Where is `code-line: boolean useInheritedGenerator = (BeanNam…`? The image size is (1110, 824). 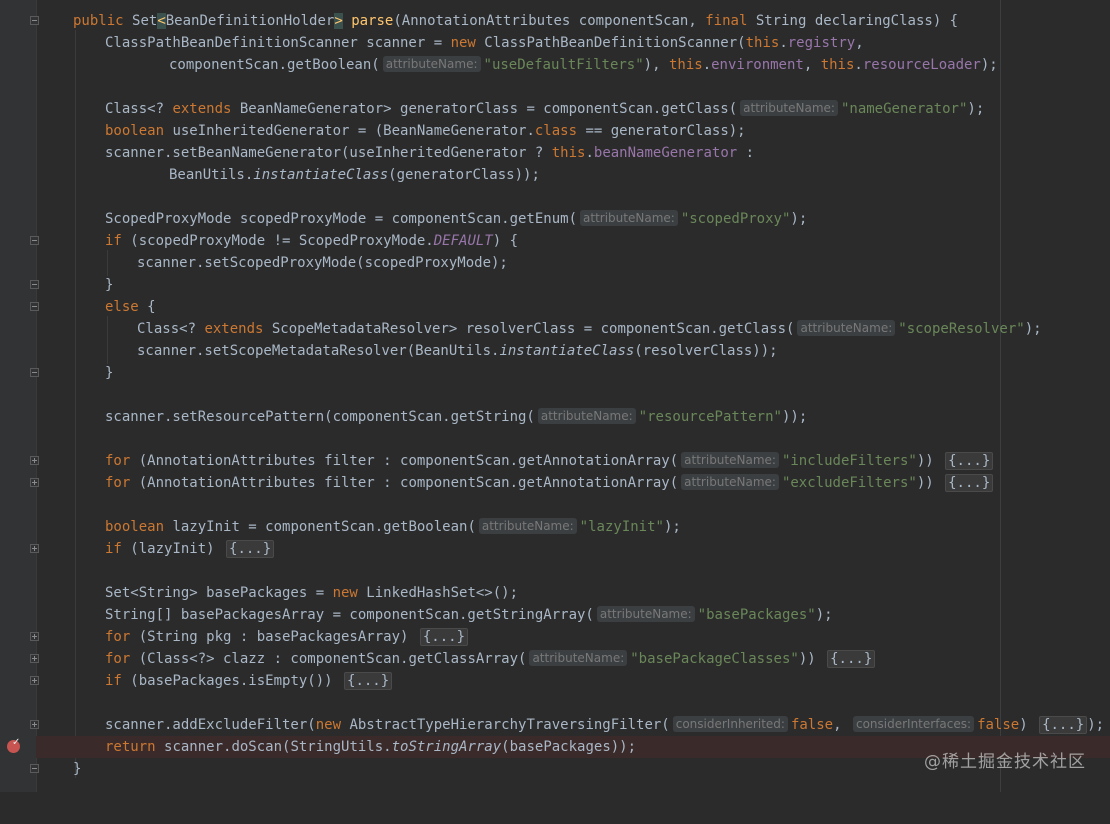
code-line: boolean useInheritedGenerator = (BeanNam… is located at coordinates (576, 131).